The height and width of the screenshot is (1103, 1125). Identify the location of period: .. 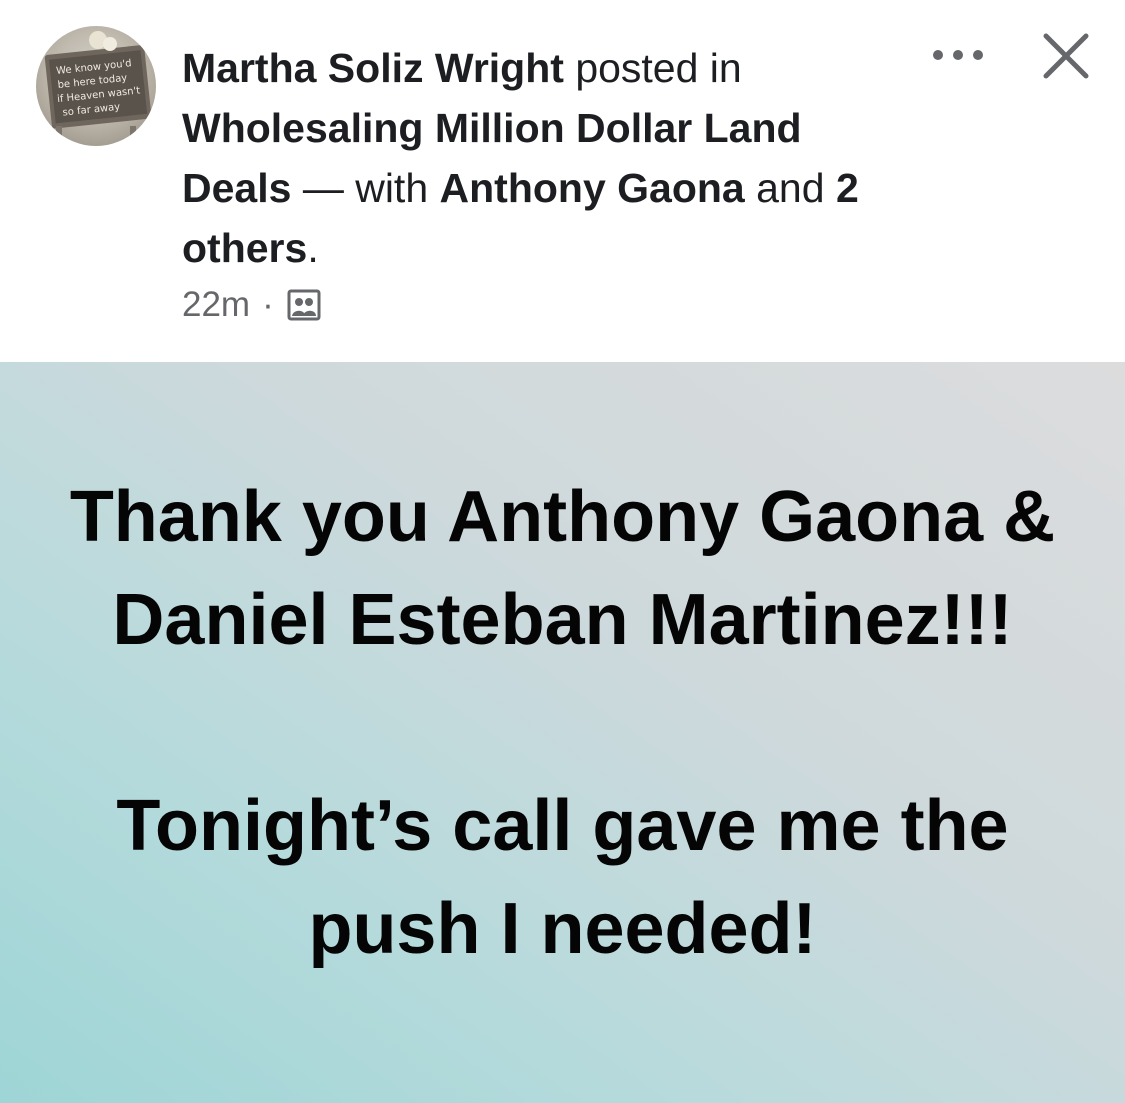
(313, 248).